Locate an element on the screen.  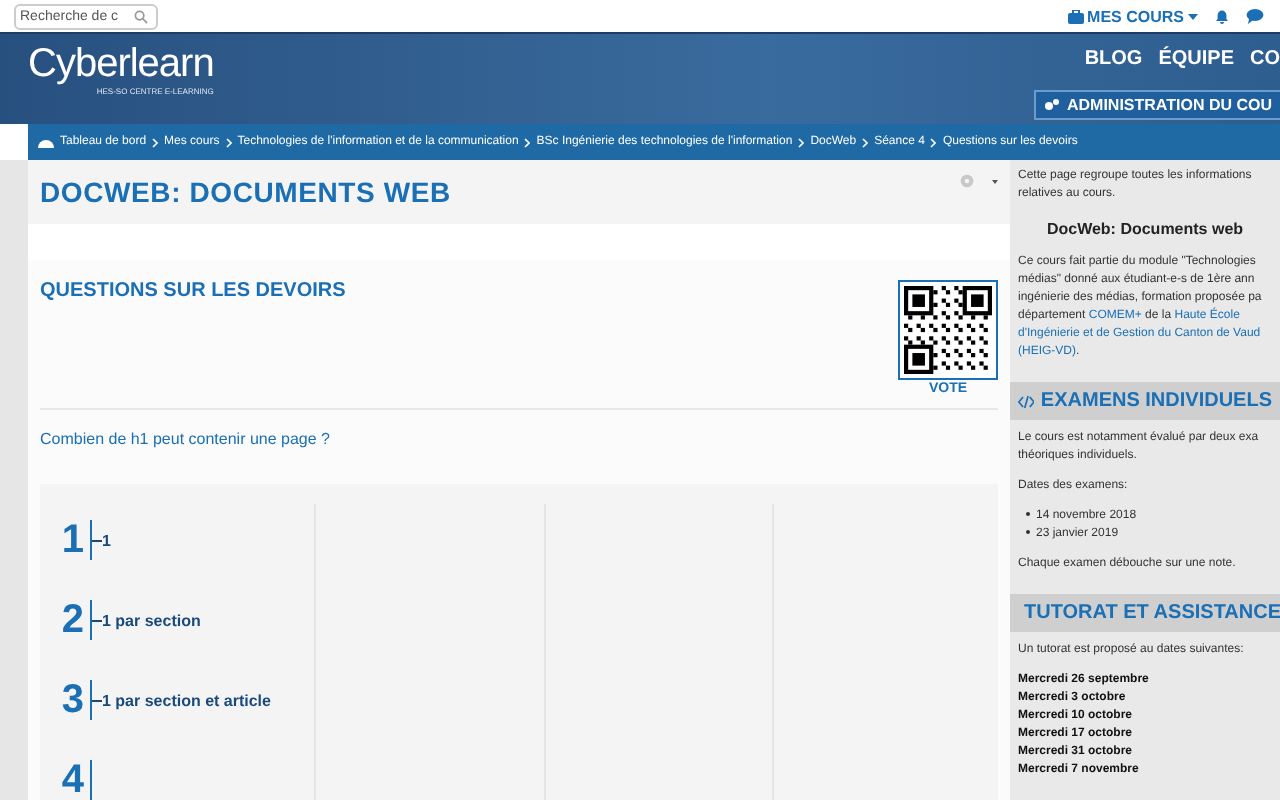
nav-link: ÉQUIPE is located at coordinates (1196, 59).